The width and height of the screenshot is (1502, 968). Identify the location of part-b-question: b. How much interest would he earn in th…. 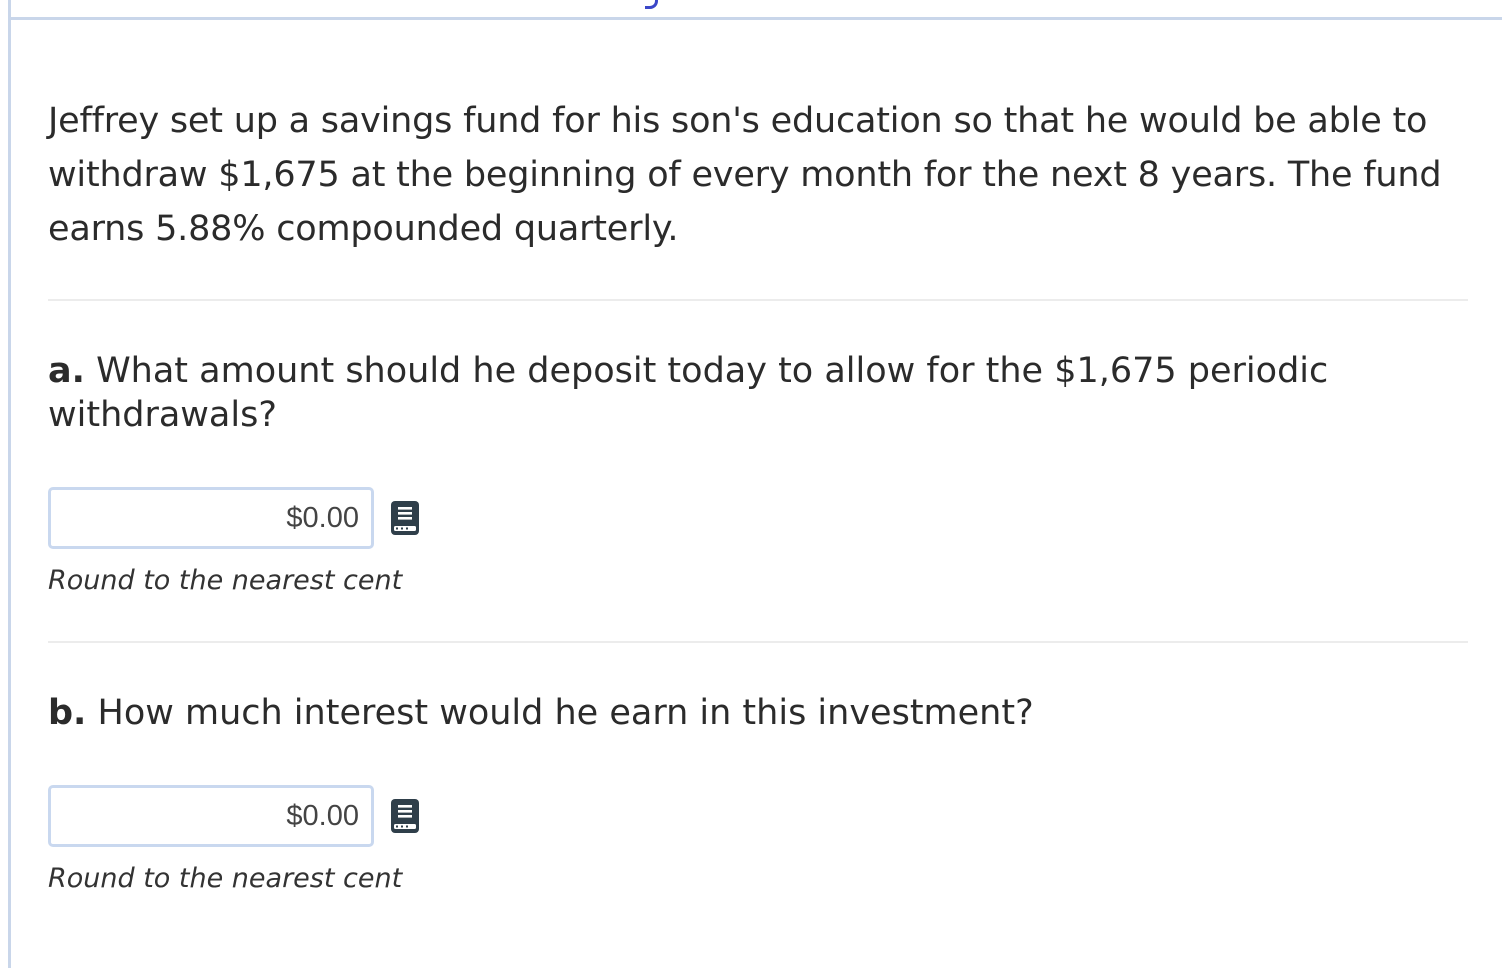
(758, 713).